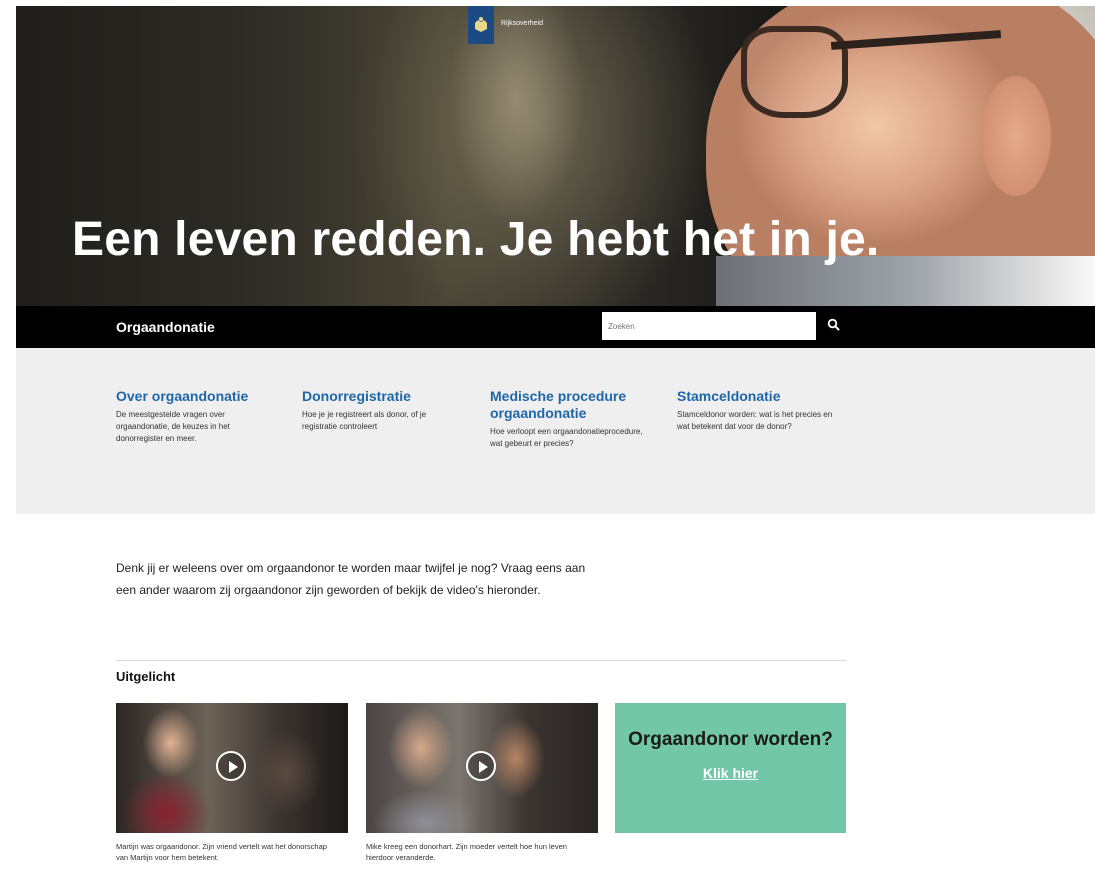  What do you see at coordinates (476, 239) in the screenshot?
I see `hero-title: Een leven redden. Je hebt het in je.` at bounding box center [476, 239].